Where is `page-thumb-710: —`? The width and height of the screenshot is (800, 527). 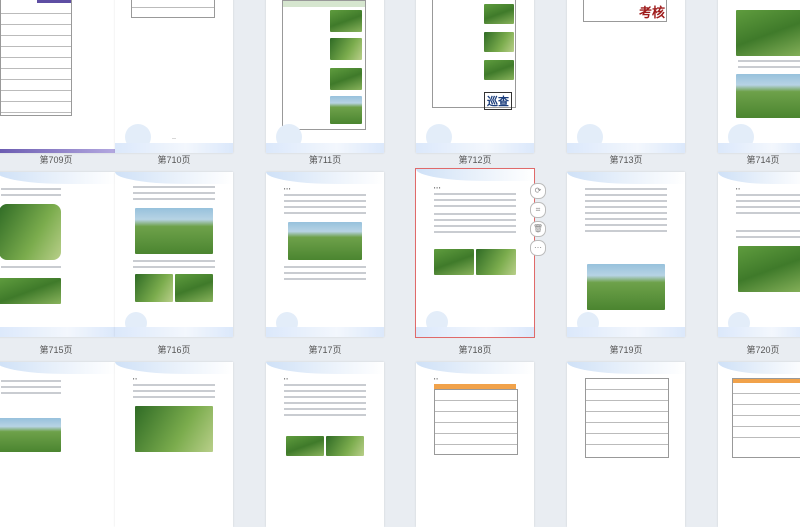
page-thumb-710: — is located at coordinates (174, 76).